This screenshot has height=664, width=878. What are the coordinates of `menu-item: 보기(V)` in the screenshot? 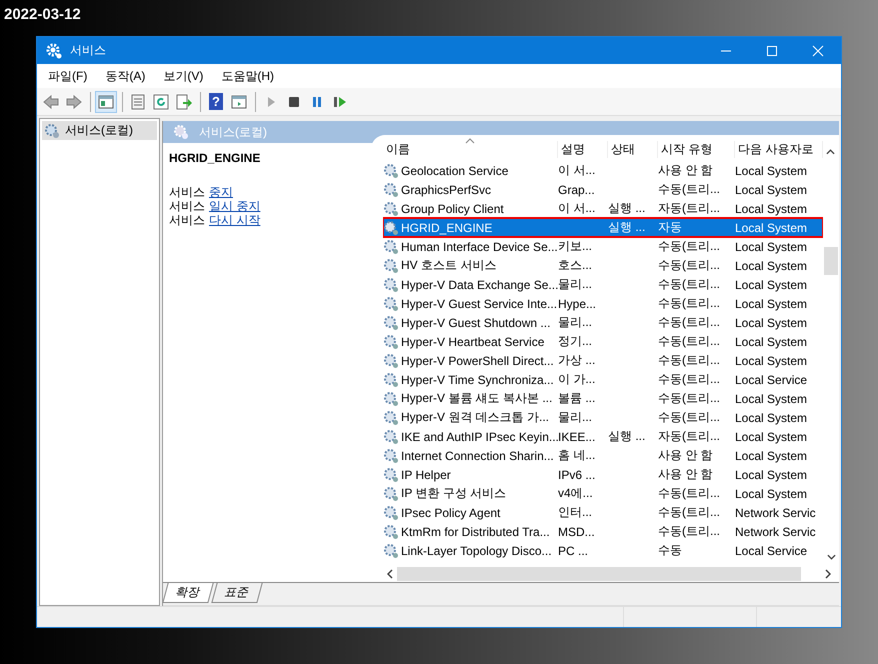 It's located at (183, 76).